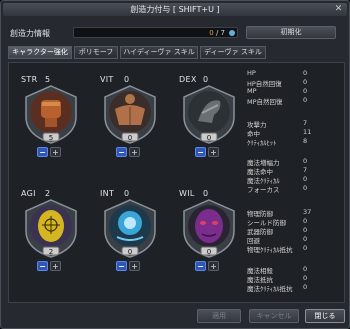  Describe the element at coordinates (42, 152) in the screenshot. I see `decrease-str-button: −` at that location.